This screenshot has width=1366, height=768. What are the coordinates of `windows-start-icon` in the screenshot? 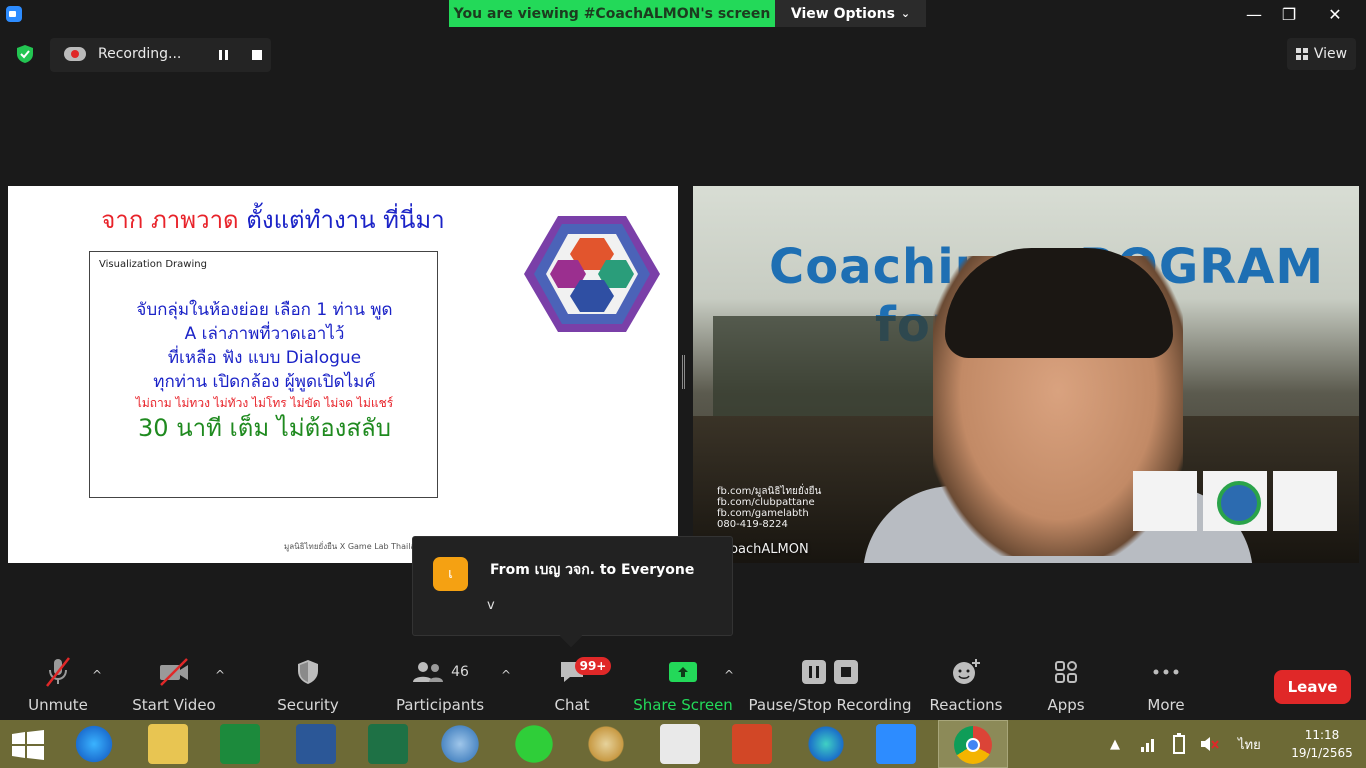 It's located at (28, 745).